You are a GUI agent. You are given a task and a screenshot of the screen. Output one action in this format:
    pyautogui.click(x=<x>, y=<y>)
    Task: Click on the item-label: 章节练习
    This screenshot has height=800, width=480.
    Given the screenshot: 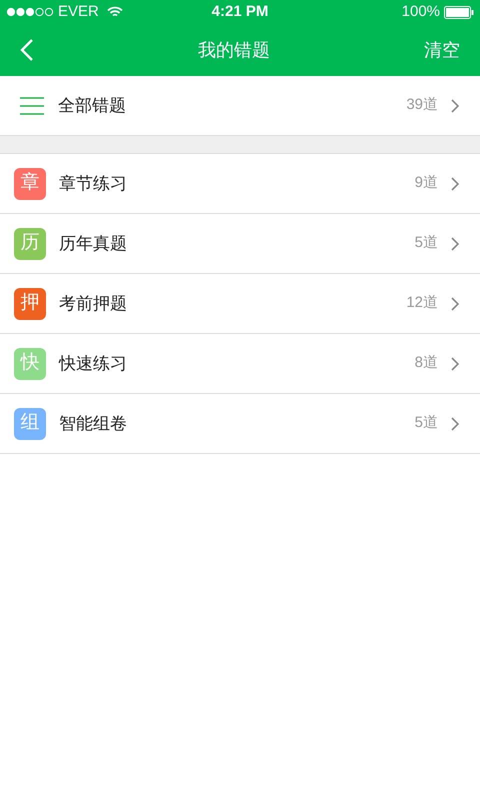 What is the action you would take?
    pyautogui.click(x=93, y=183)
    